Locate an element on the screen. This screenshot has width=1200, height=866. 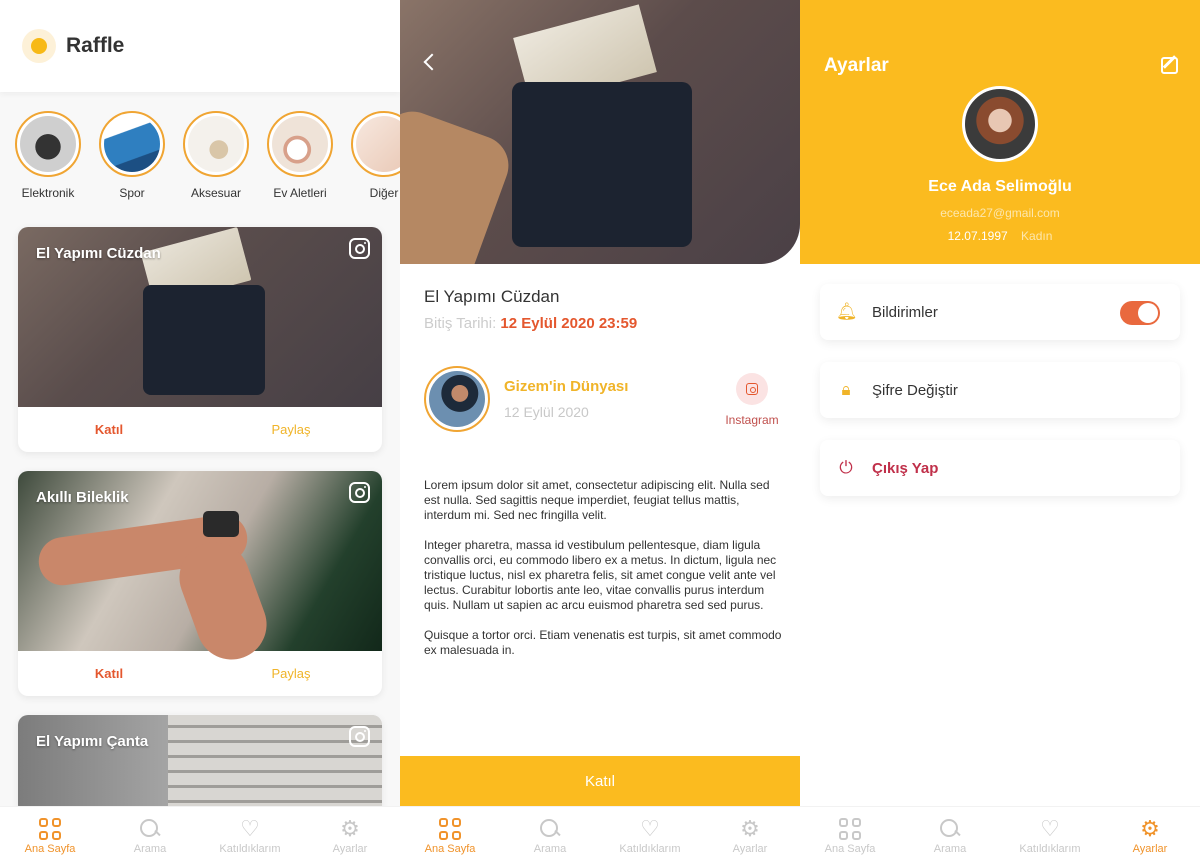
card-image: El Yapımı Çanta is located at coordinates (200, 765).